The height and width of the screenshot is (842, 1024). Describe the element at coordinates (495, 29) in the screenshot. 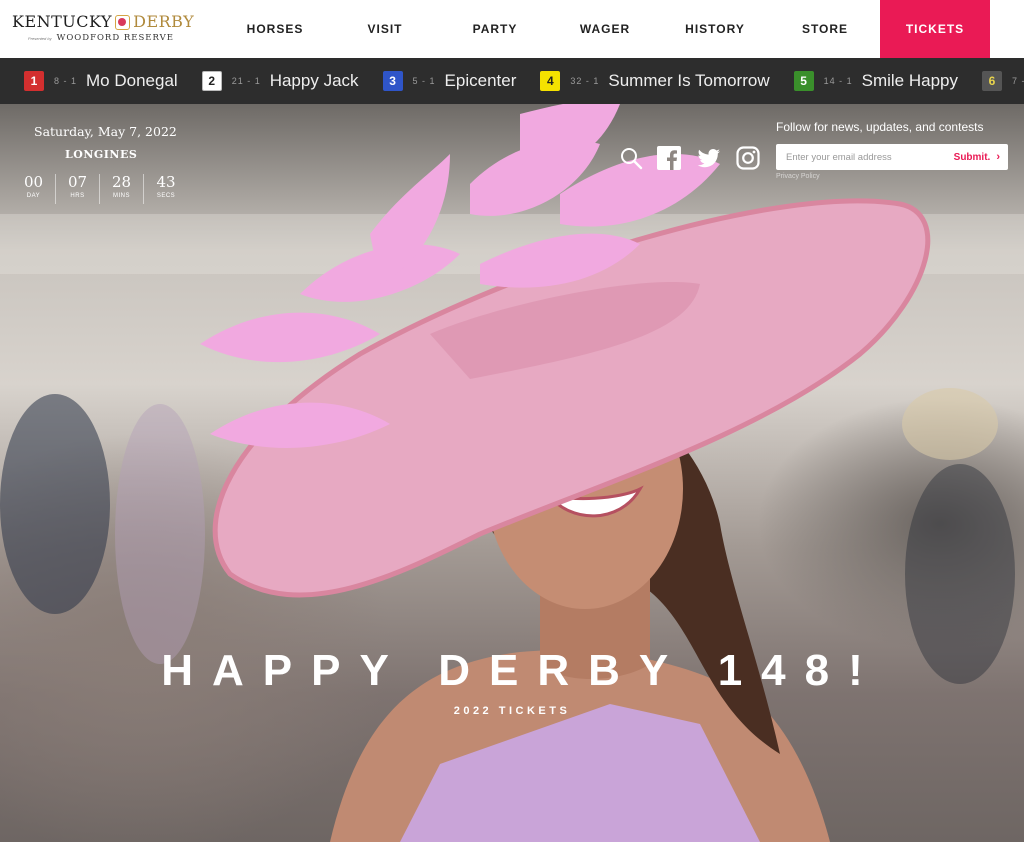

I see `nav-party: PARTY` at that location.